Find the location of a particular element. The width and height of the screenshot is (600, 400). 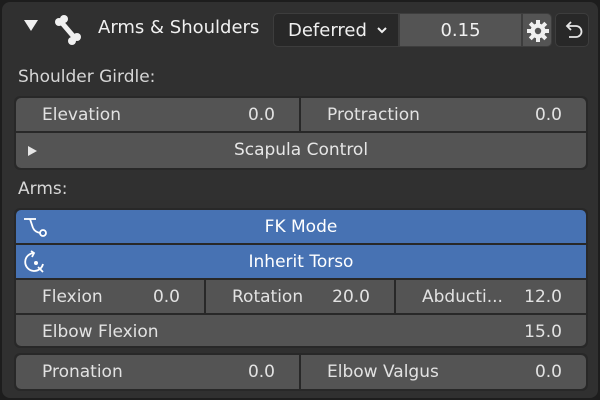

elevation-label: Elevation is located at coordinates (81, 115).